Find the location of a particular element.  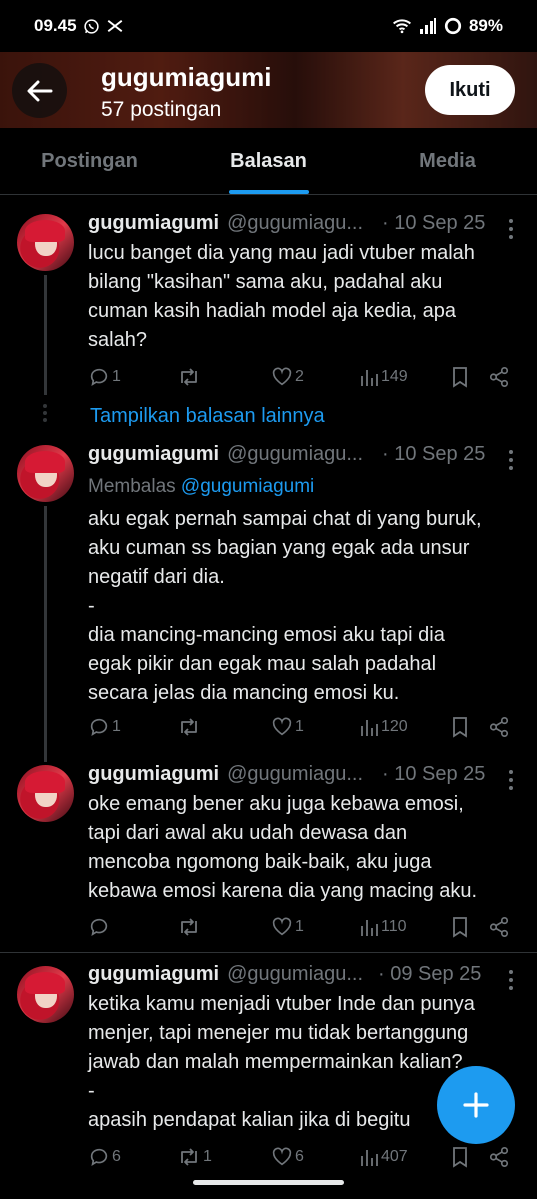

post-actions: 1 1 120 is located at coordinates (303, 727).